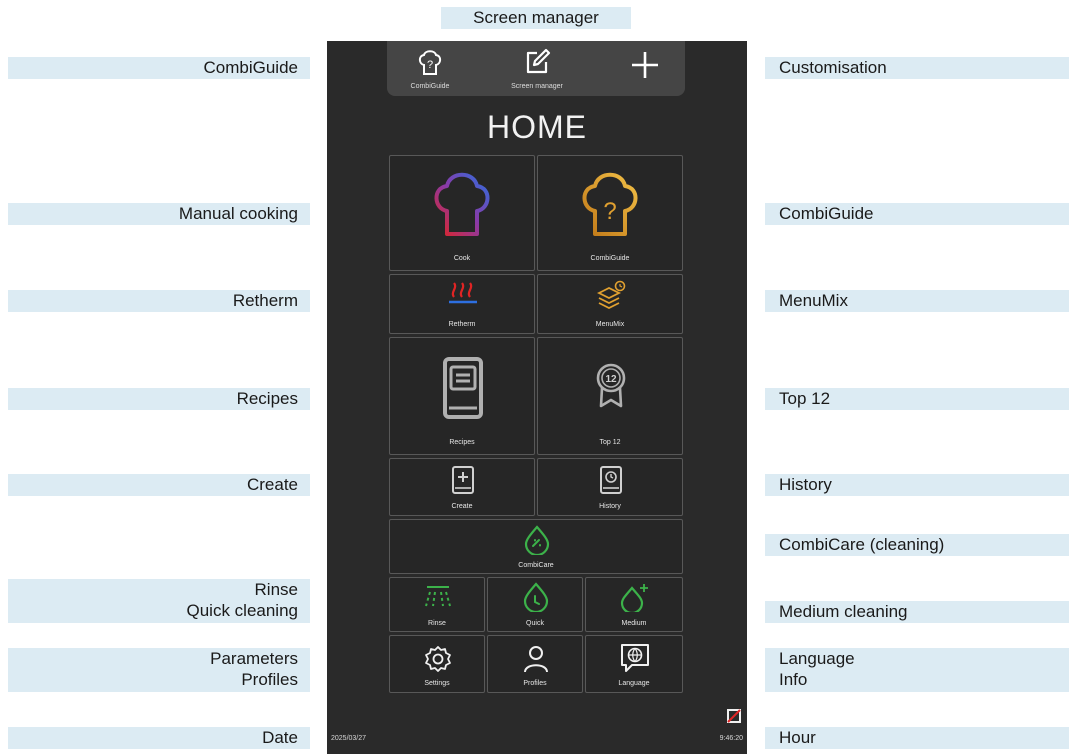 Image resolution: width=1070 pixels, height=754 pixels. What do you see at coordinates (917, 214) in the screenshot?
I see `annotation-combiguide-right: CombiGuide` at bounding box center [917, 214].